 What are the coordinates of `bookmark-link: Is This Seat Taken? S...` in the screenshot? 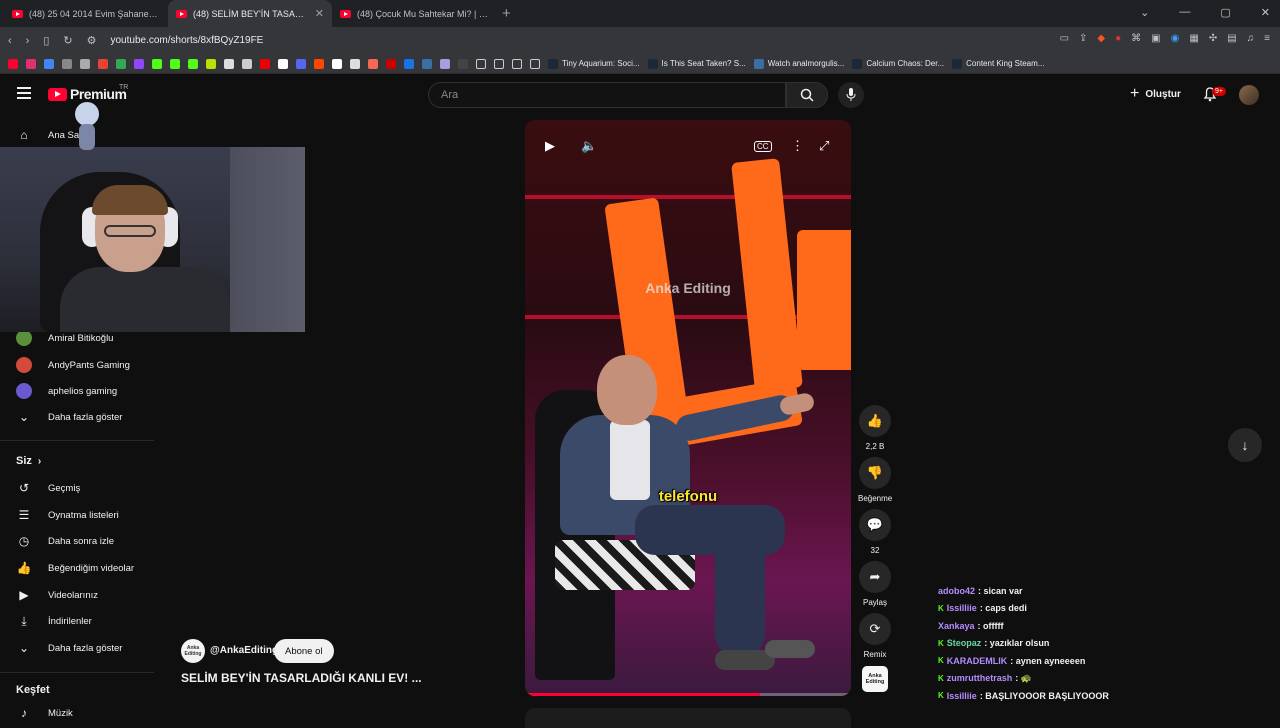 It's located at (696, 63).